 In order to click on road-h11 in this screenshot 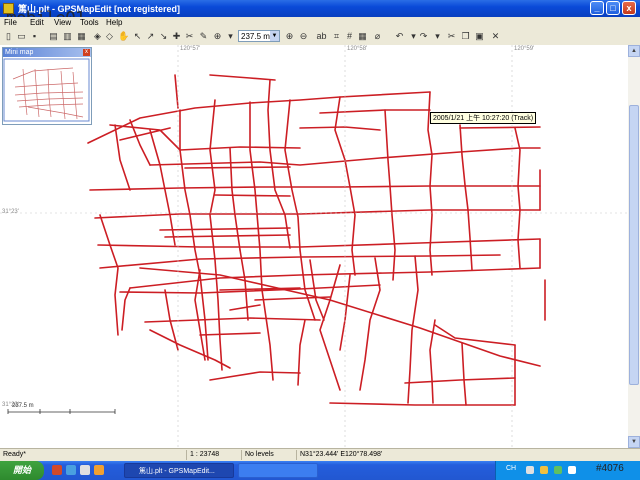, I will do `click(190, 349)`.